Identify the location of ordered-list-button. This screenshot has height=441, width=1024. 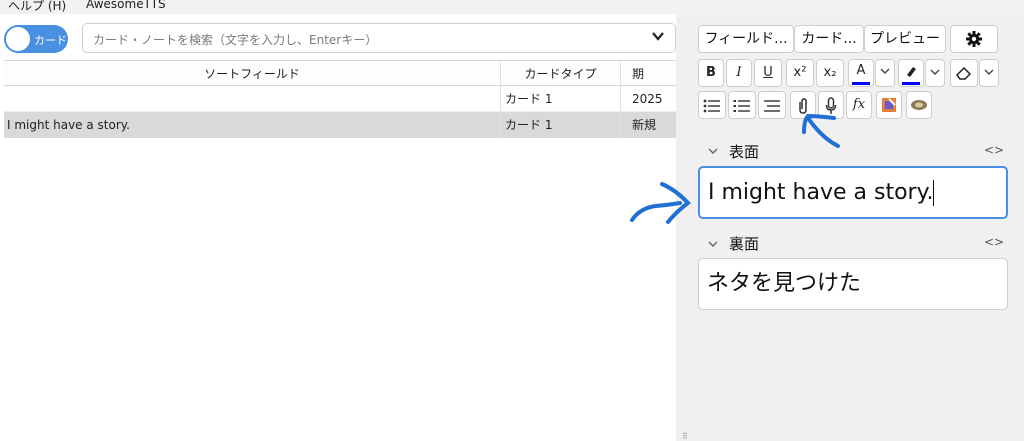
(742, 105).